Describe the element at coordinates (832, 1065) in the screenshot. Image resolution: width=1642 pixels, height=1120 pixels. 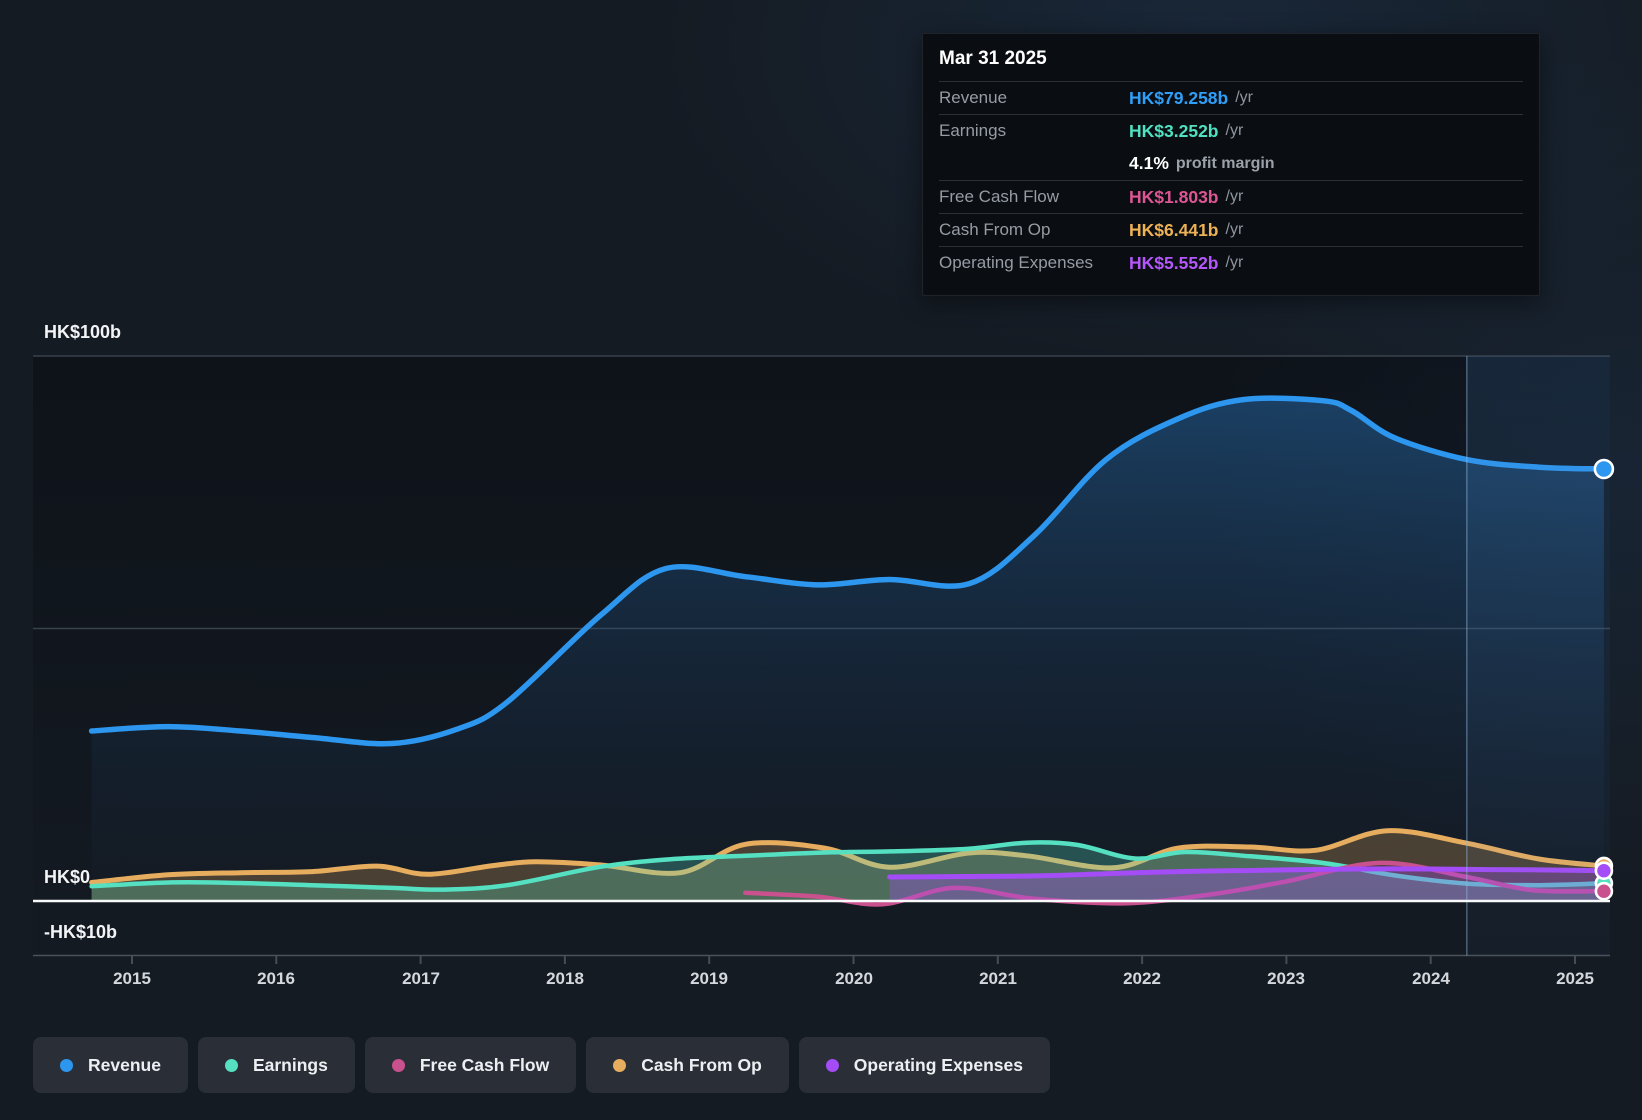
I see `operating-expenses-legend-dot-icon` at that location.